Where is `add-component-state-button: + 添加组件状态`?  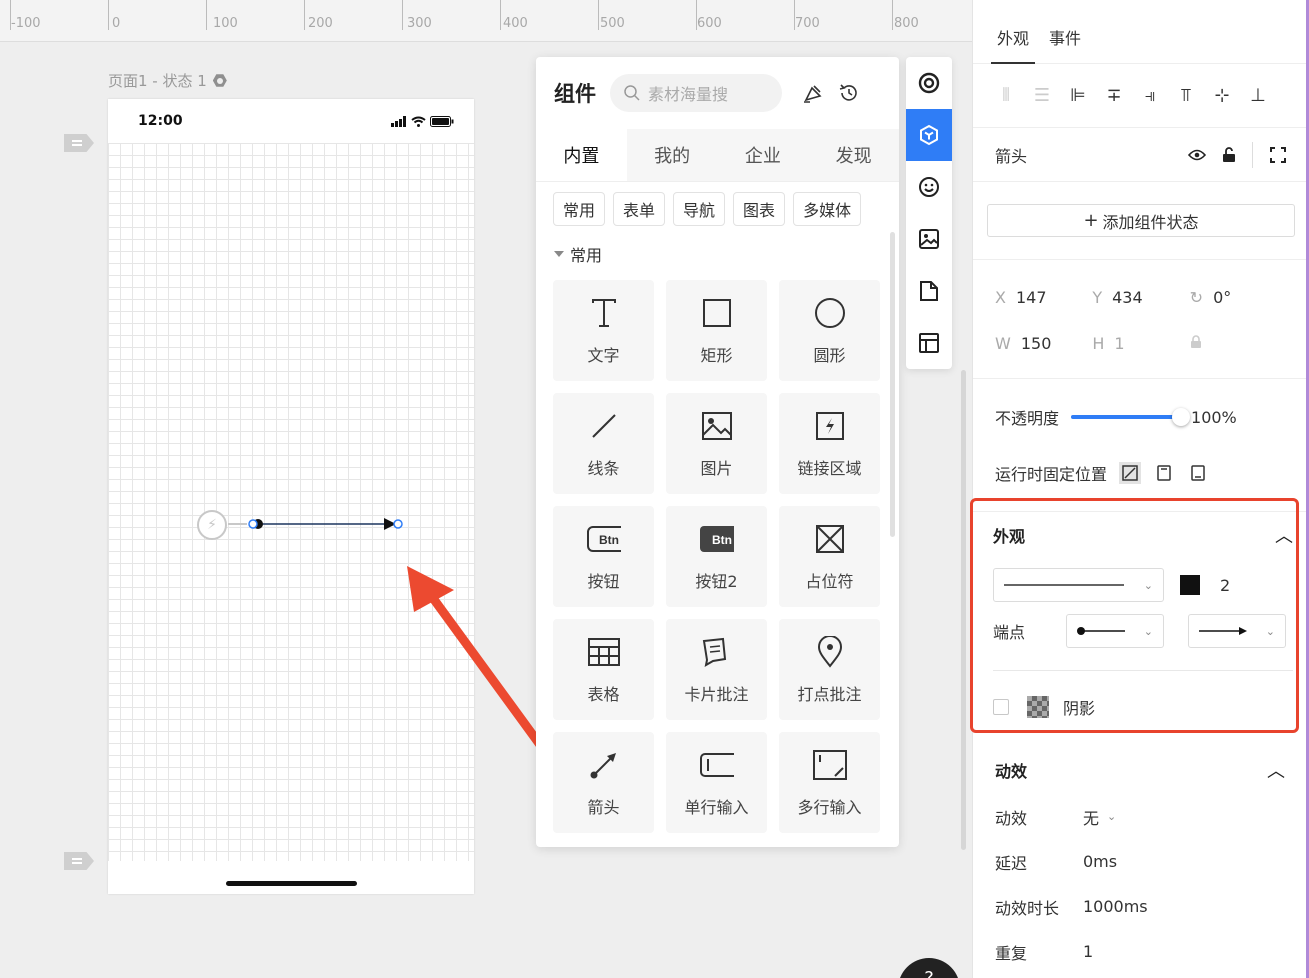 add-component-state-button: + 添加组件状态 is located at coordinates (1141, 220).